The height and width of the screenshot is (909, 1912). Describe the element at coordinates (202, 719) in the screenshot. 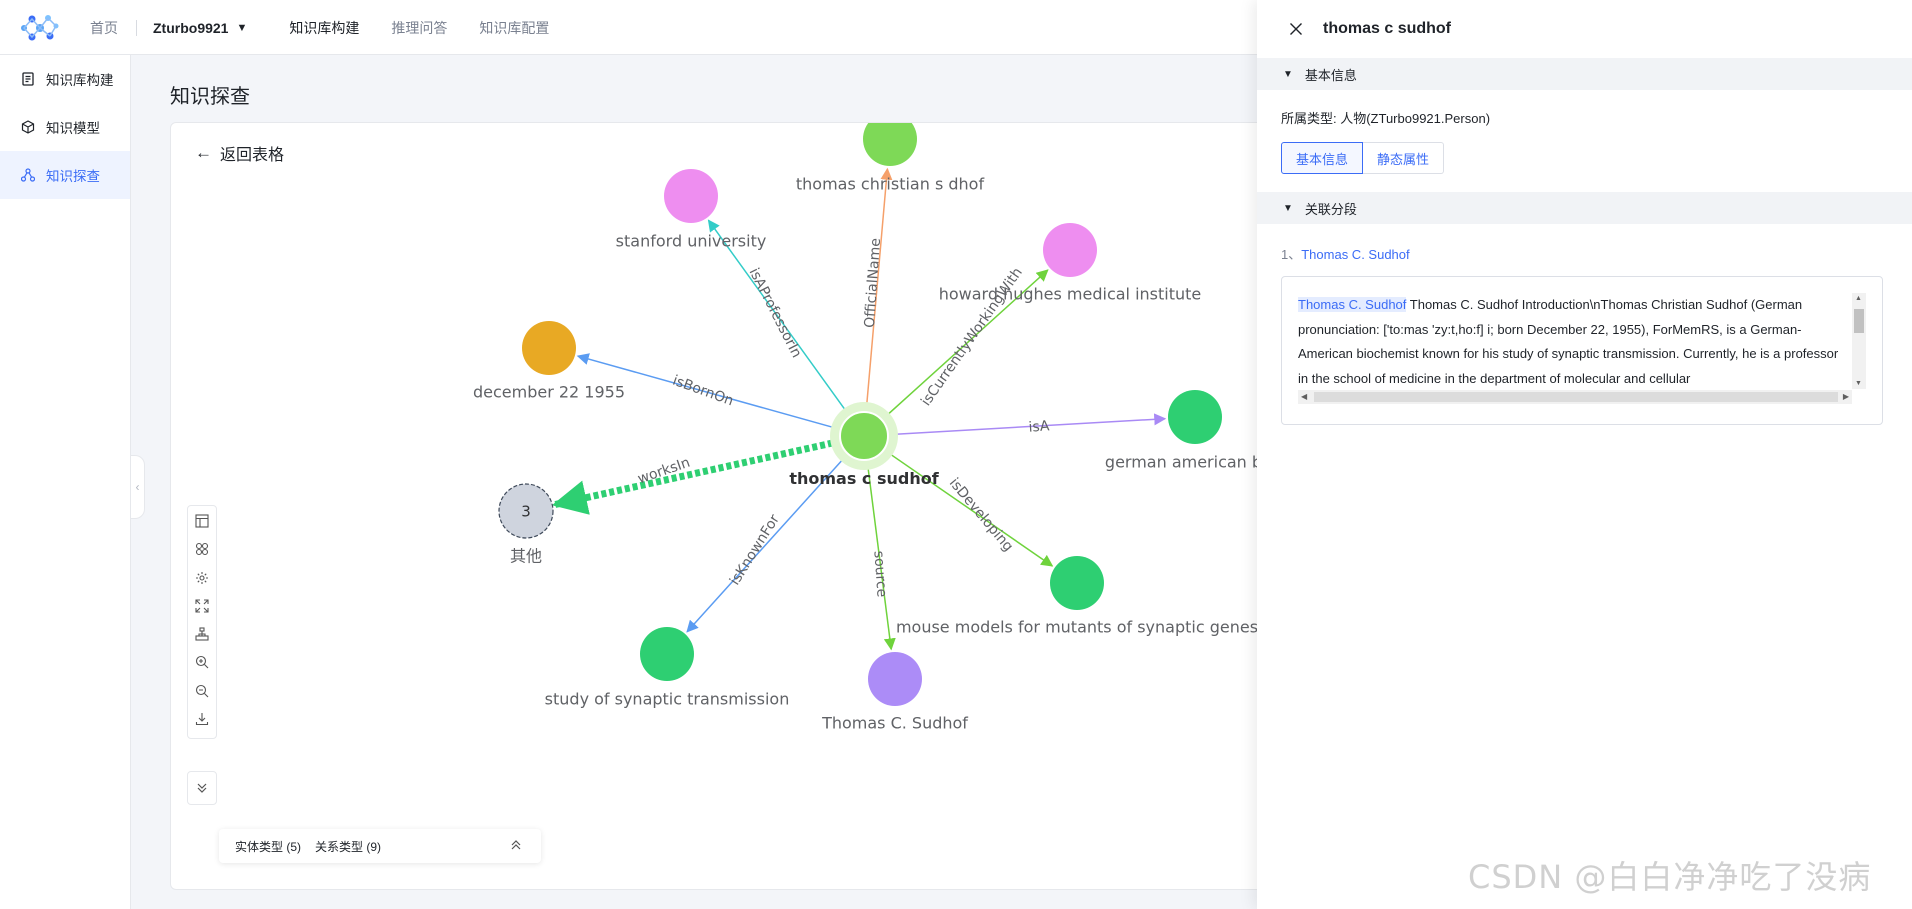

I see `download-icon` at that location.